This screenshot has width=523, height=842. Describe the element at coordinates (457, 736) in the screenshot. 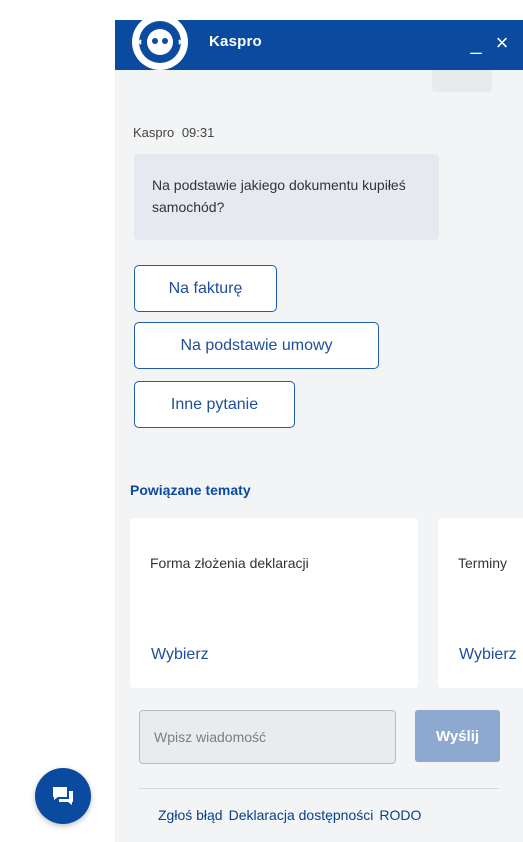

I see `send-button: Wyślij` at that location.